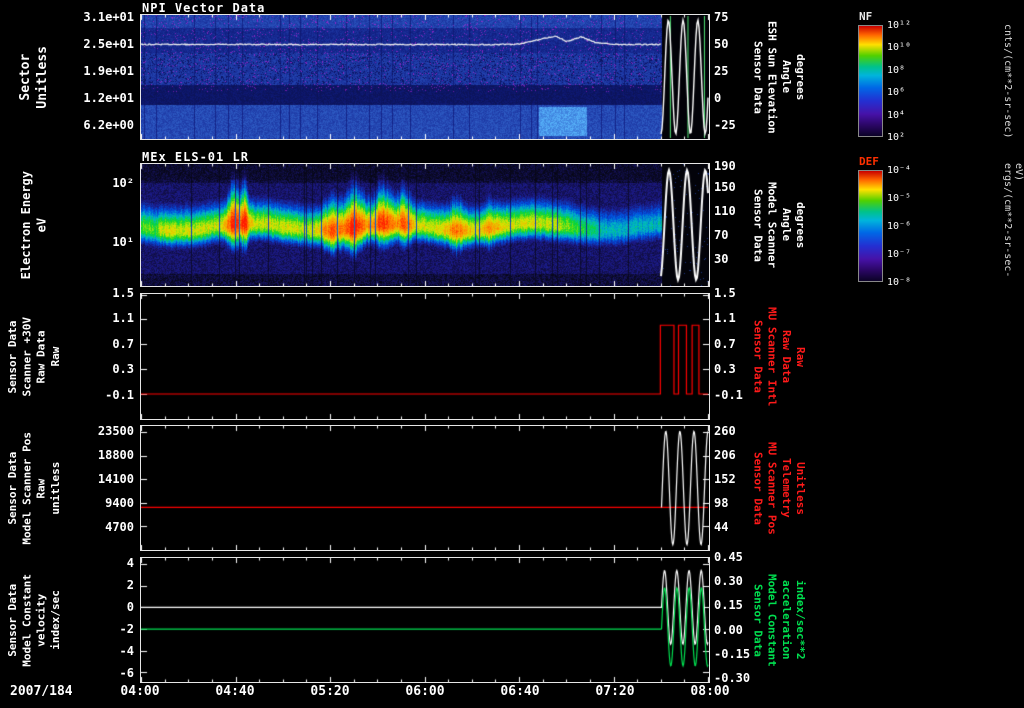 This screenshot has height=708, width=1024. I want to click on tick-label: 0.3, so click(725, 369).